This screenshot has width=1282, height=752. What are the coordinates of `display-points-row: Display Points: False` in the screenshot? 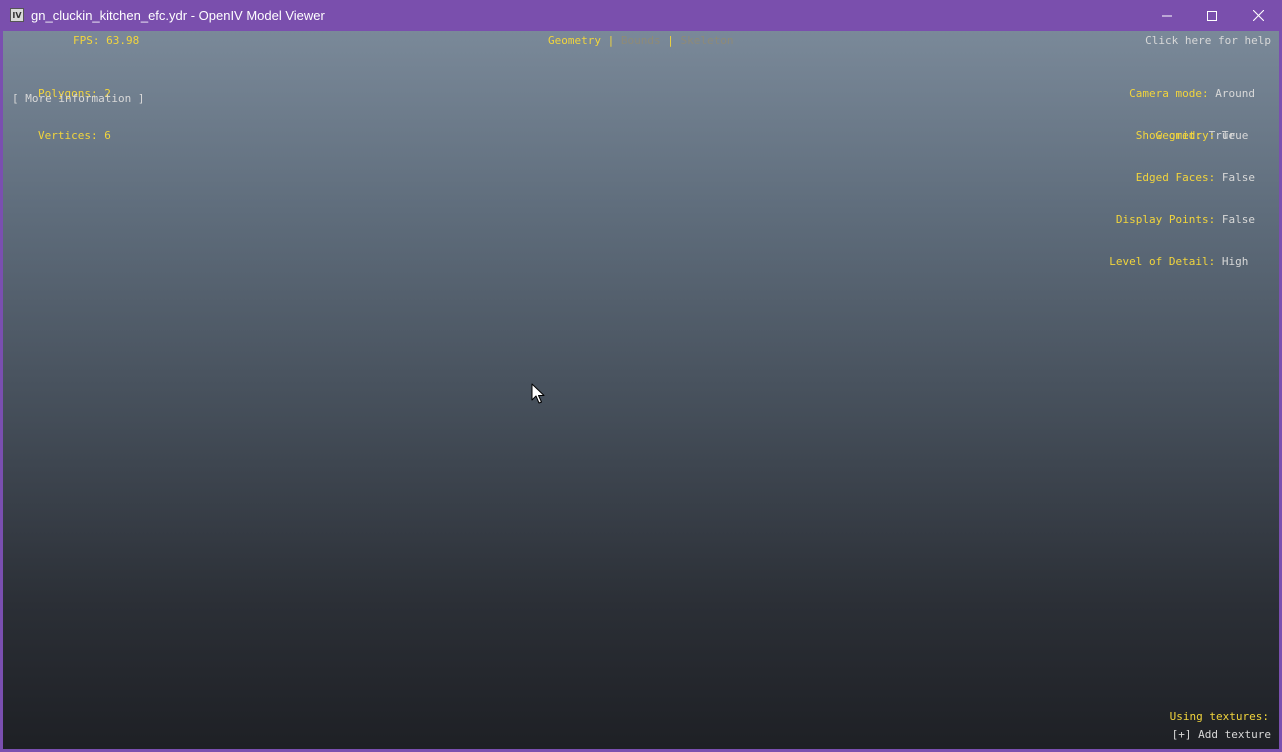 It's located at (1182, 220).